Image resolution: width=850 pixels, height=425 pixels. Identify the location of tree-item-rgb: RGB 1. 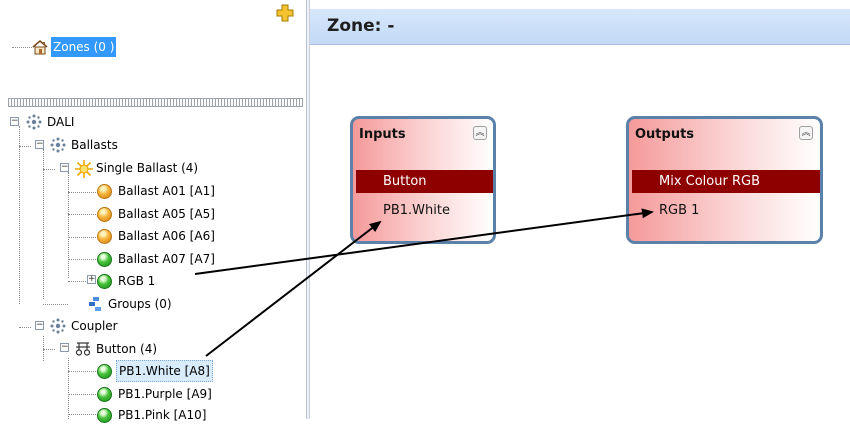
(127, 280).